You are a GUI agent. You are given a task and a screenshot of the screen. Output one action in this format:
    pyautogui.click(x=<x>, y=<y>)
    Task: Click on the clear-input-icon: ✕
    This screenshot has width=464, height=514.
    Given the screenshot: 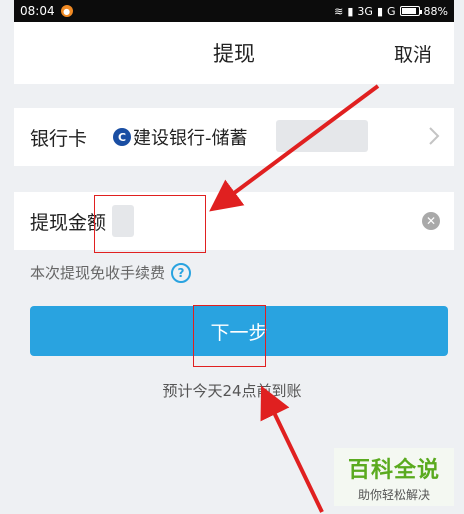 What is the action you would take?
    pyautogui.click(x=431, y=221)
    